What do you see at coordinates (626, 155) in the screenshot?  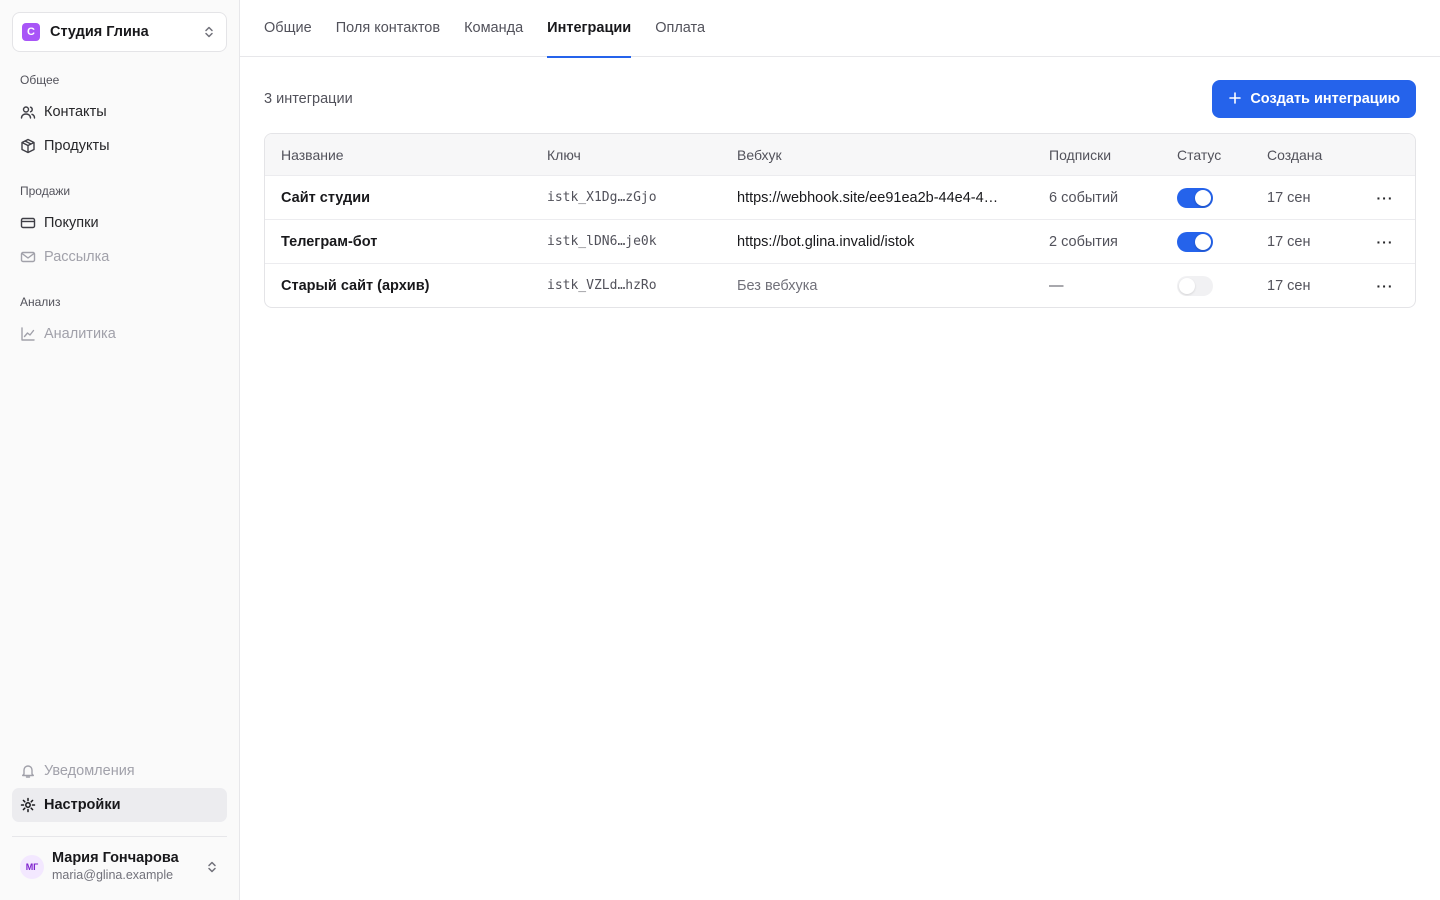 I see `column-header-key: Ключ` at bounding box center [626, 155].